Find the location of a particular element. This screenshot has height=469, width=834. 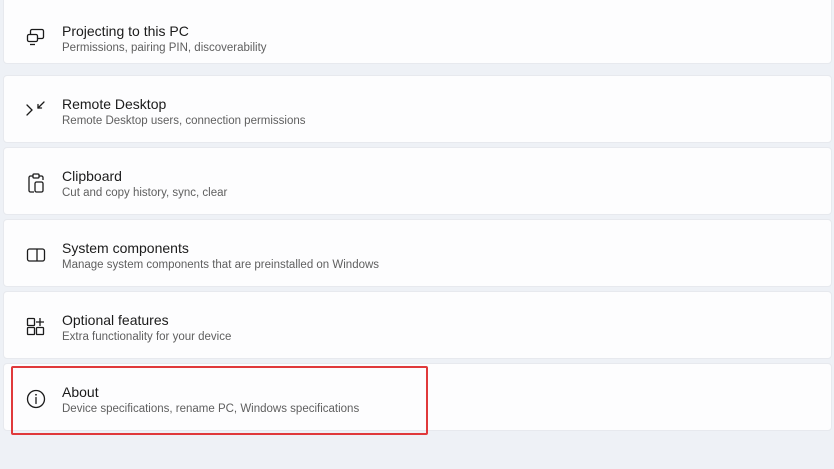

optional-features-icon is located at coordinates (36, 327).